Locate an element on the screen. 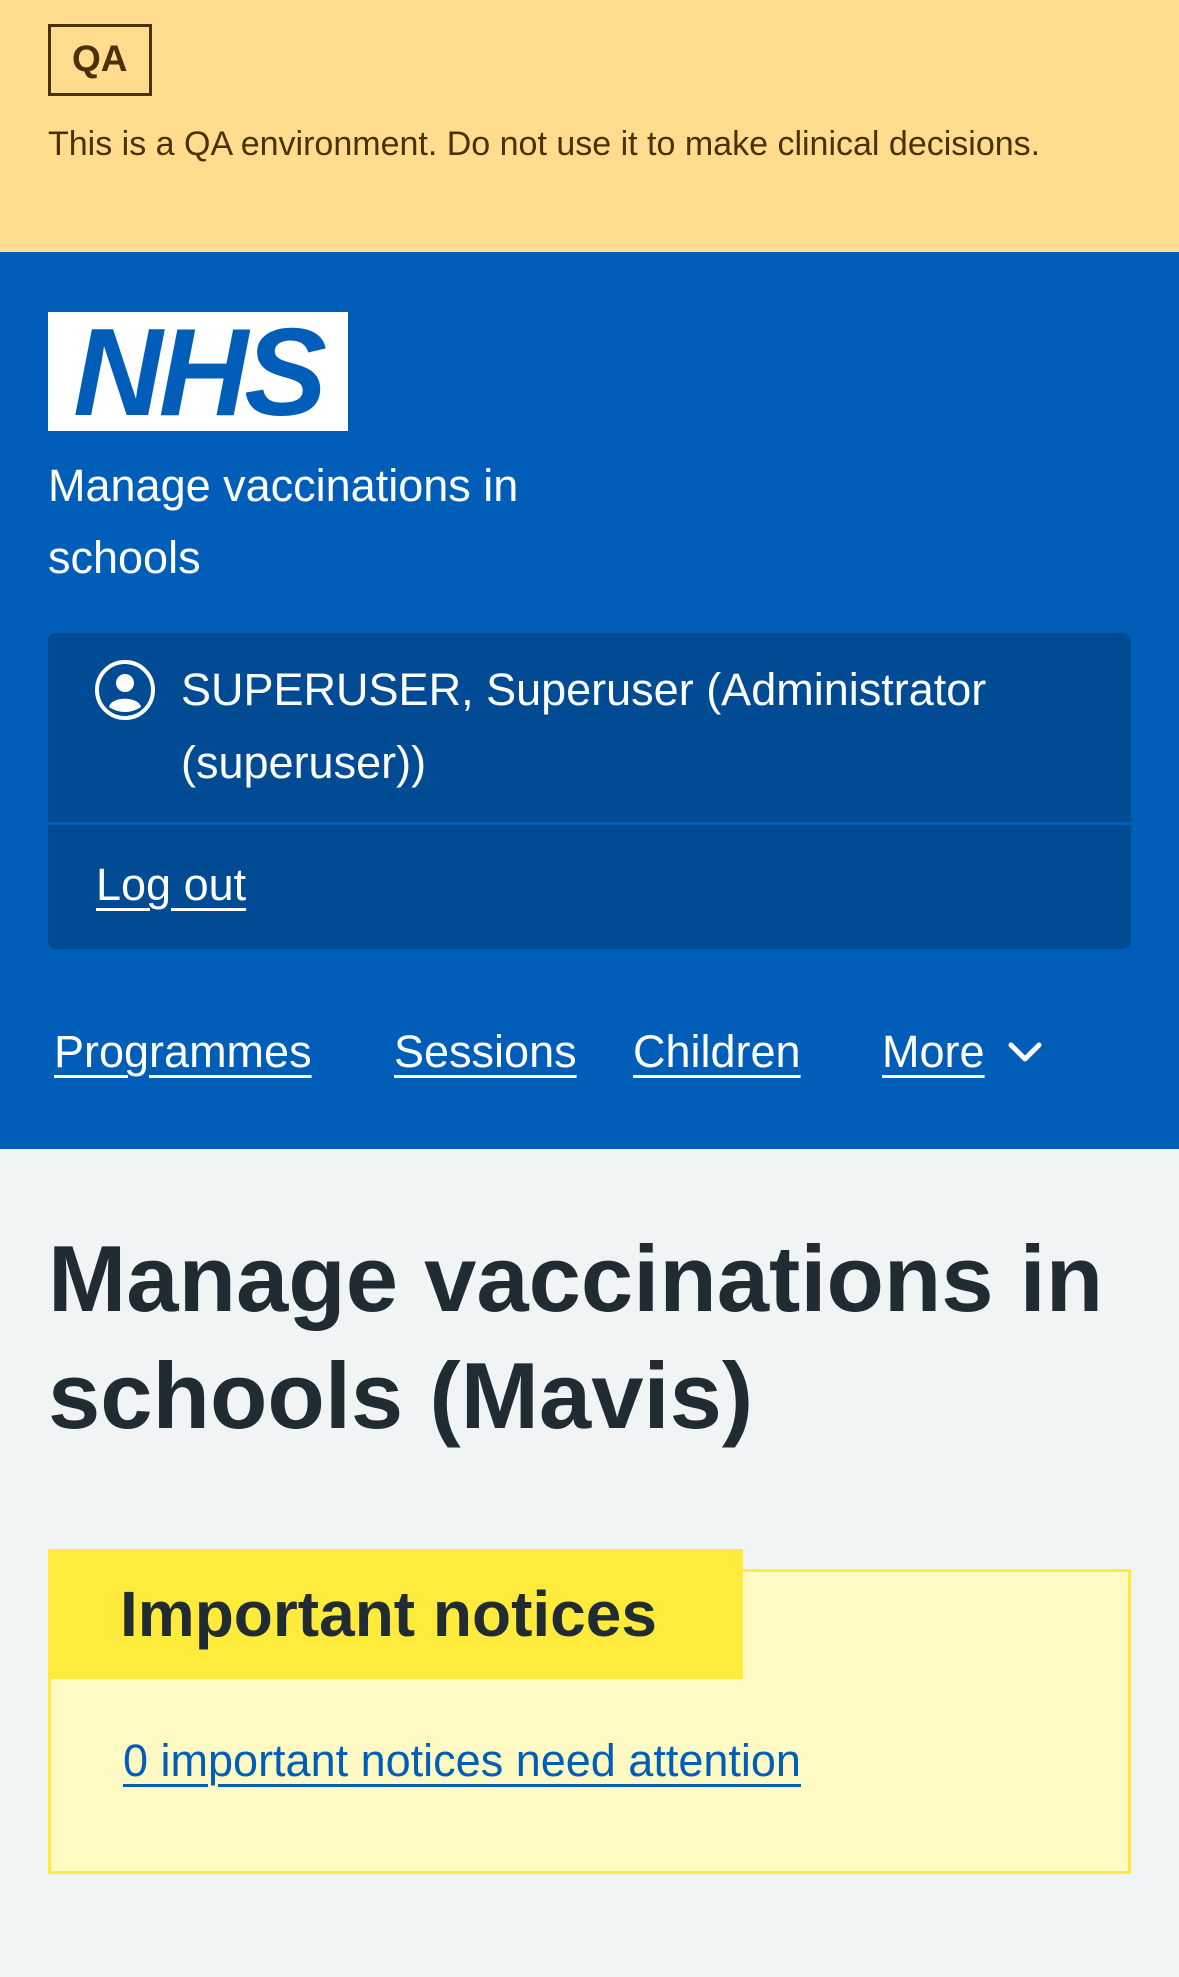 This screenshot has height=1977, width=1179. important-notices-heading: Important notices is located at coordinates (395, 1614).